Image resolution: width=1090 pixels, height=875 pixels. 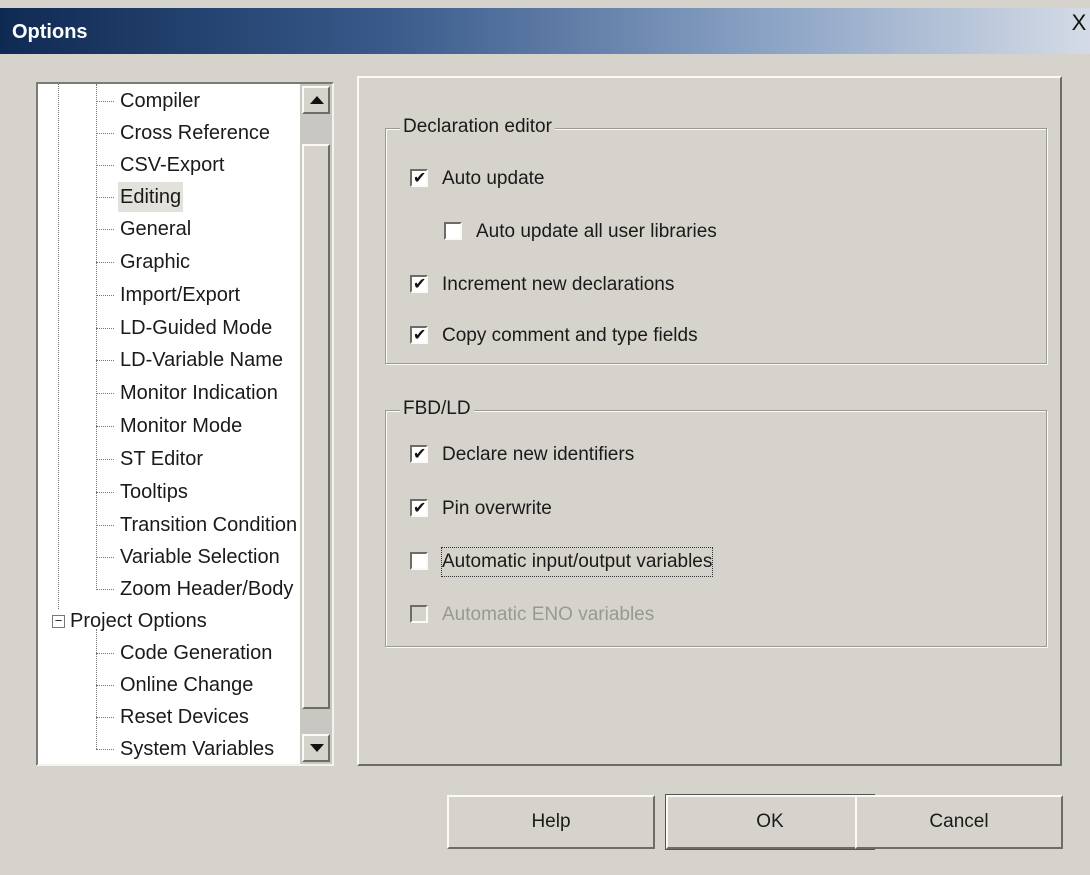 I want to click on ok-button: OK, so click(x=770, y=822).